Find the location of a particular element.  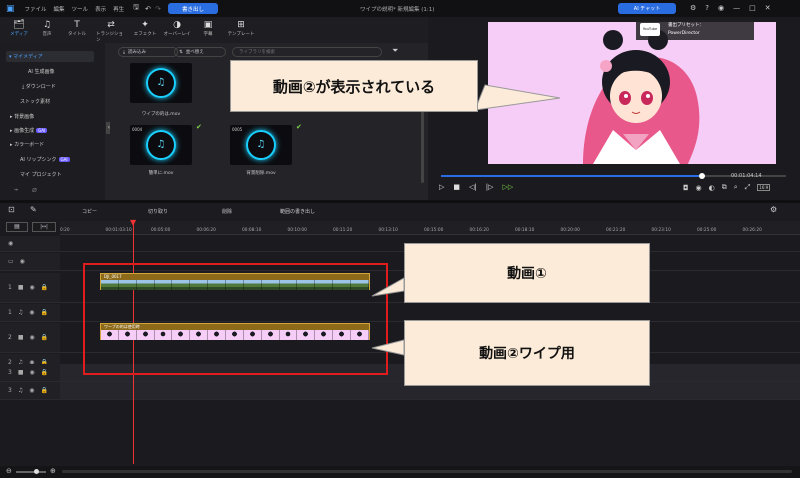

video-clip: DJI_0017 is located at coordinates (235, 281).